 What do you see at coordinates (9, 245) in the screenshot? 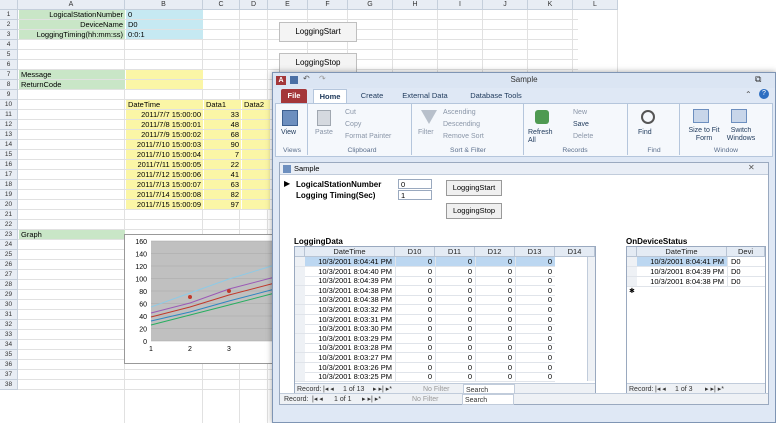
I see `row-header: 24` at bounding box center [9, 245].